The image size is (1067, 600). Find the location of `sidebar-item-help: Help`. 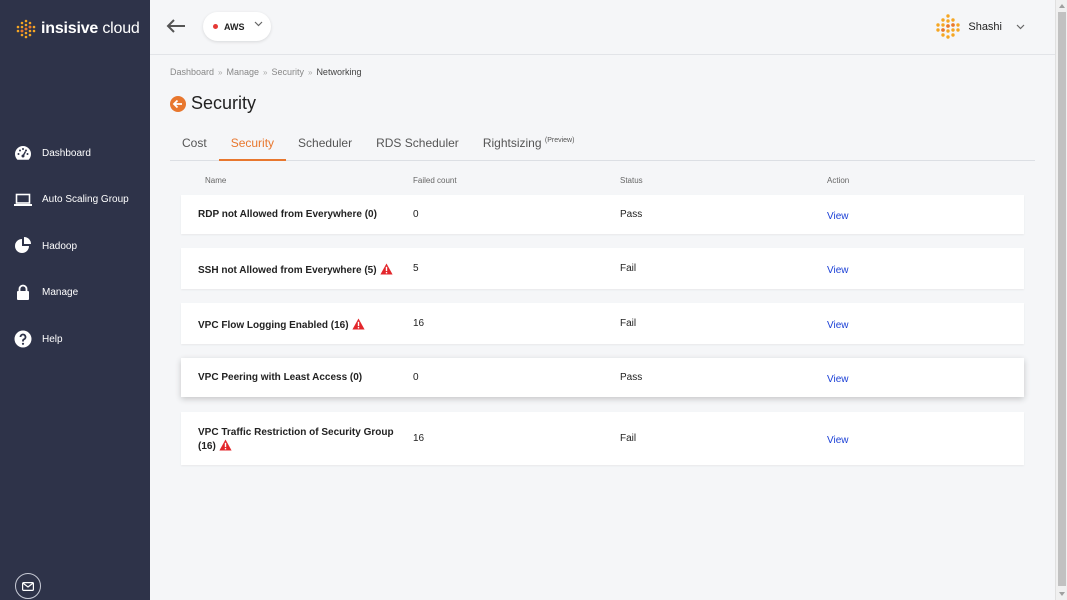

sidebar-item-help: Help is located at coordinates (75, 339).